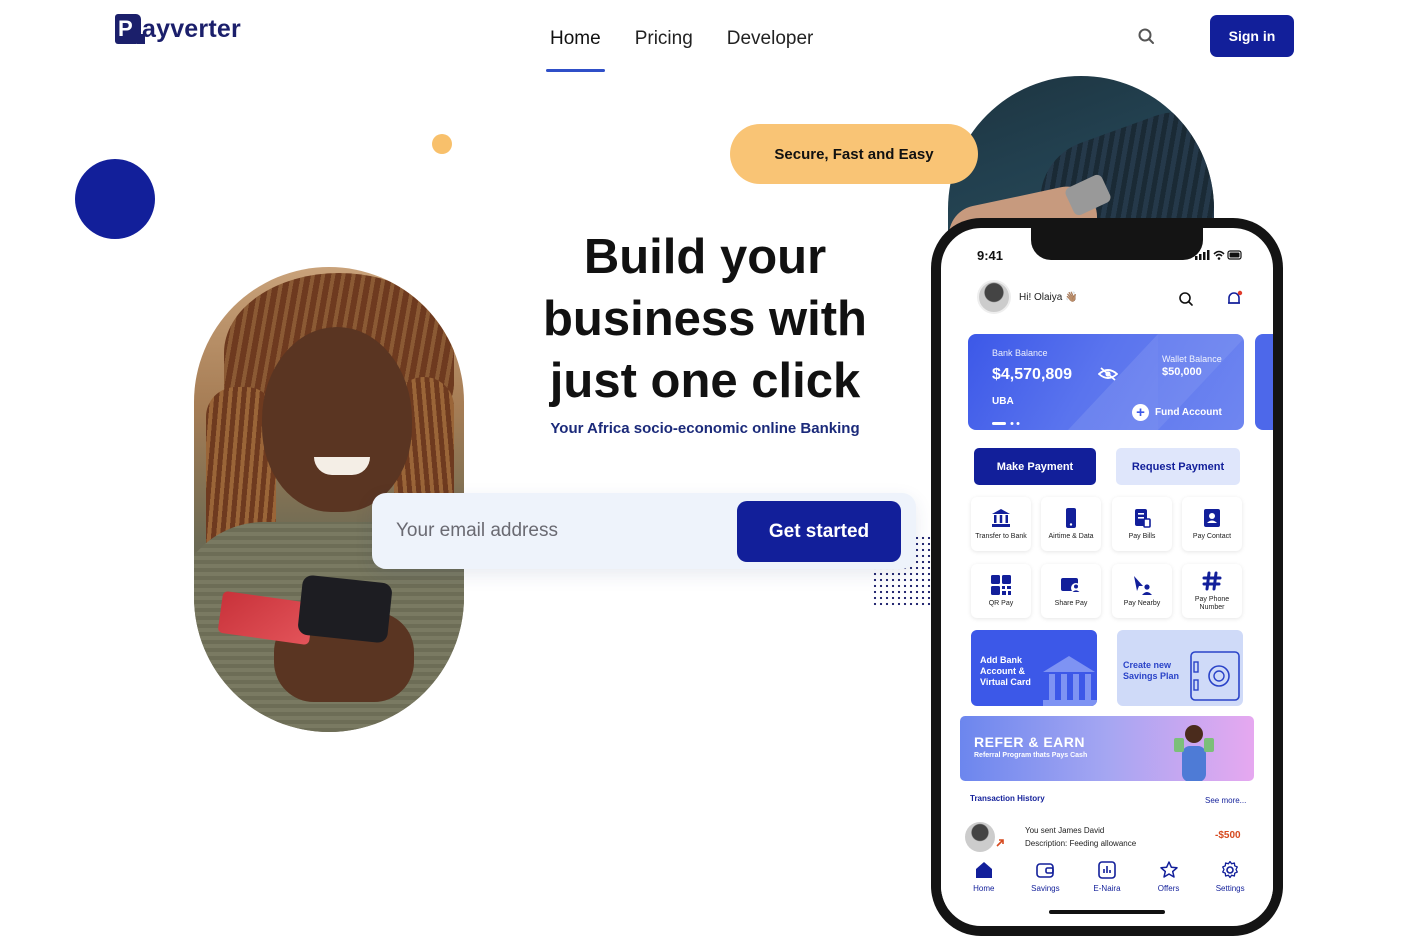 The width and height of the screenshot is (1408, 949). I want to click on tab-label: Home, so click(984, 888).